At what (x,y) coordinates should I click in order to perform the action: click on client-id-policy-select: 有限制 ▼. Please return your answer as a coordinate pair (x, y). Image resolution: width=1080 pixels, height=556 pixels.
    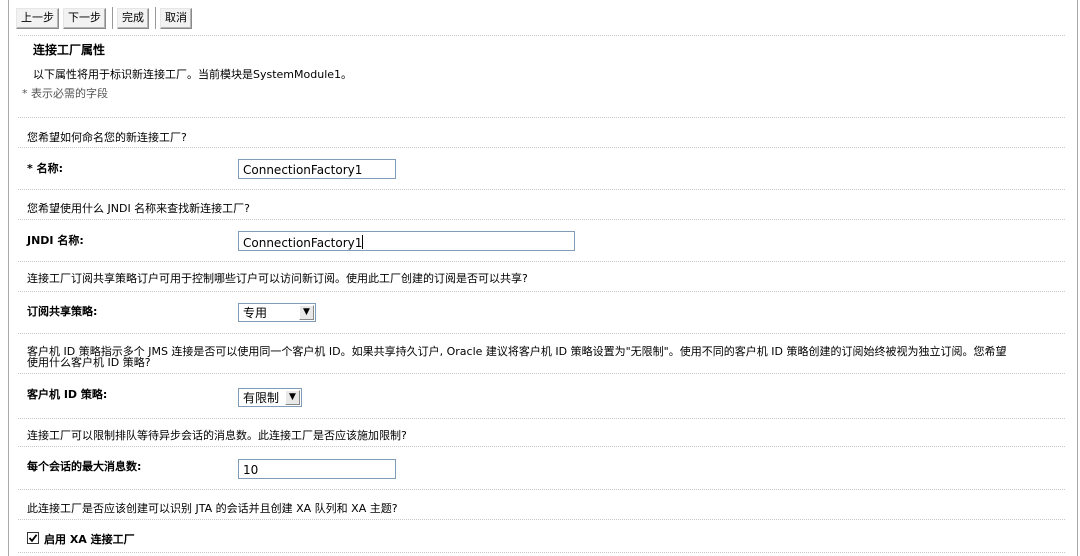
    Looking at the image, I should click on (270, 397).